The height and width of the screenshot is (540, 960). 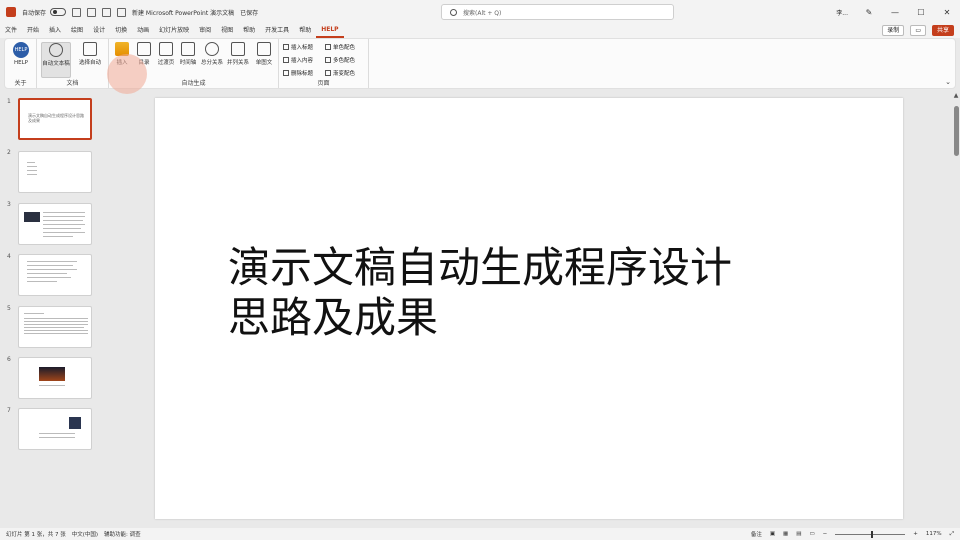 What do you see at coordinates (480, 63) in the screenshot?
I see `ribbon: HELP HELP 关于 自动文本稿 选择自动 文档 插入 目录 过渡页` at bounding box center [480, 63].